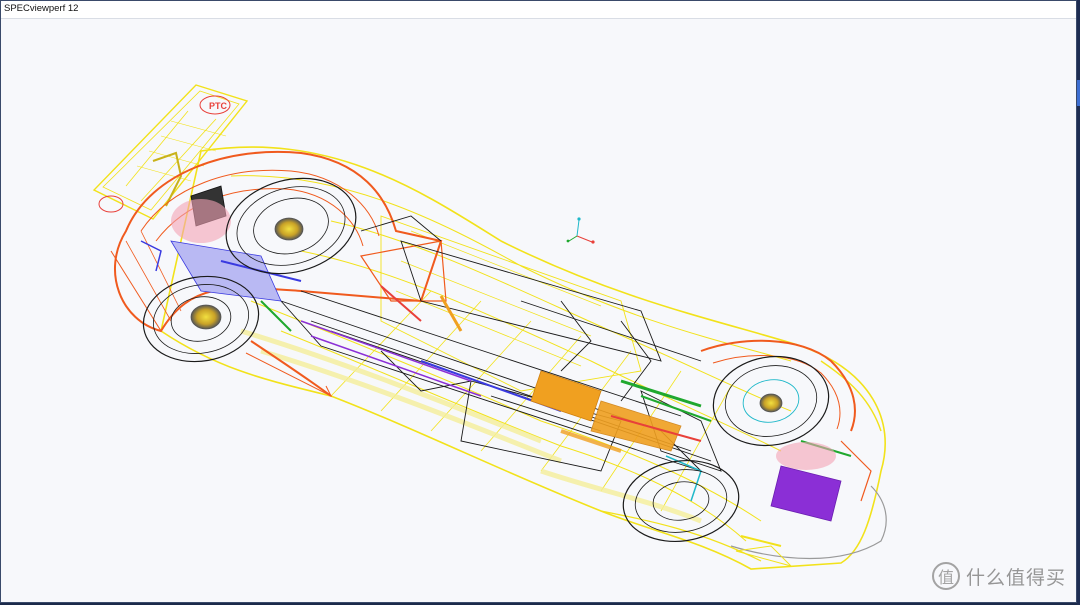  What do you see at coordinates (1015, 577) in the screenshot?
I see `watermark-text: 什么值得买` at bounding box center [1015, 577].